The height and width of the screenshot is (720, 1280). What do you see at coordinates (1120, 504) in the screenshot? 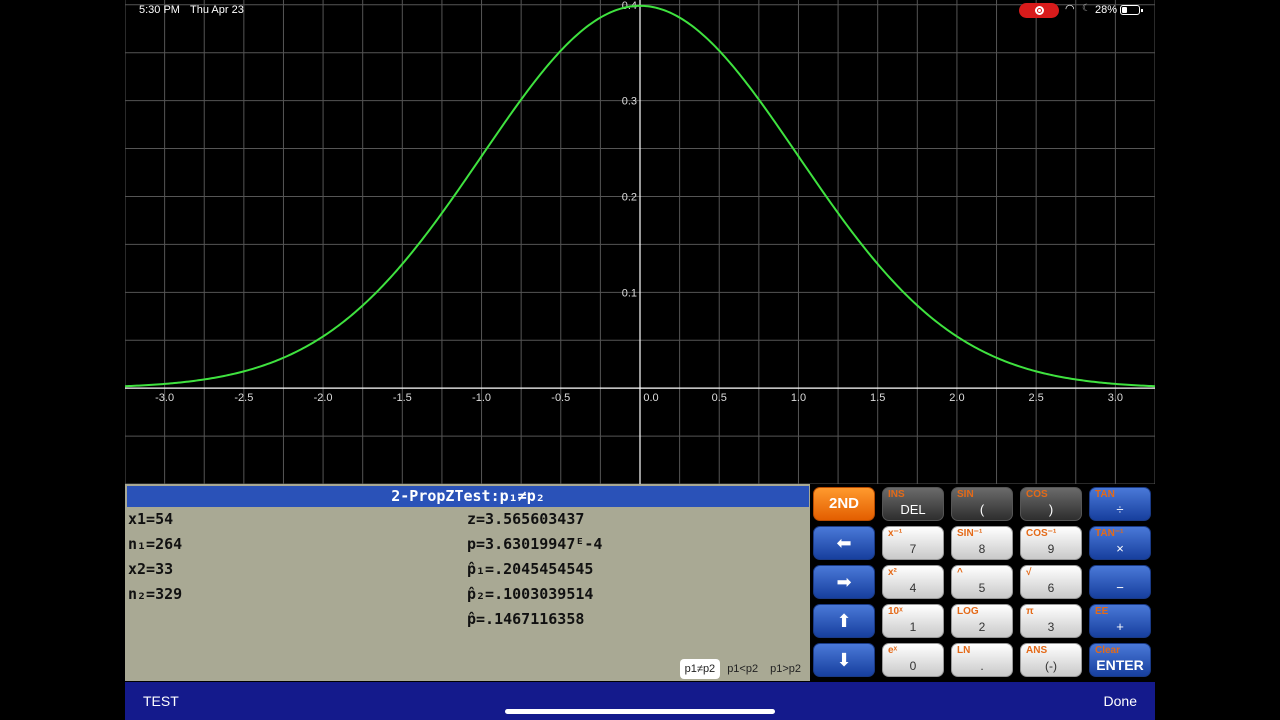
I see `divide-key: TAN ÷` at bounding box center [1120, 504].